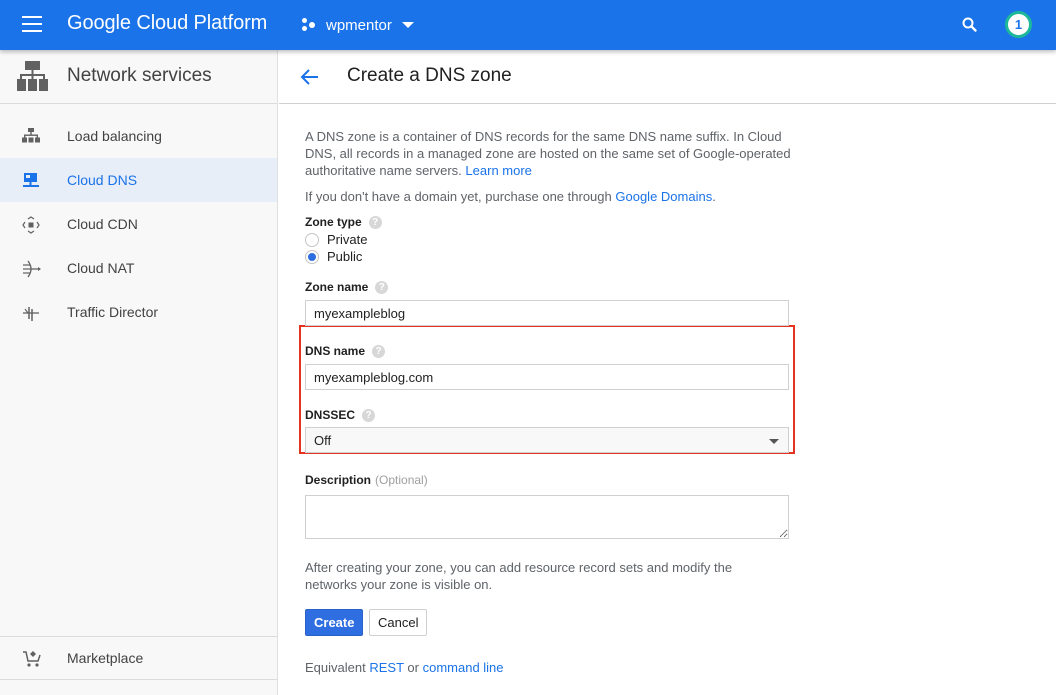 The width and height of the screenshot is (1056, 695). I want to click on zone-type-public-radio: Public, so click(333, 256).